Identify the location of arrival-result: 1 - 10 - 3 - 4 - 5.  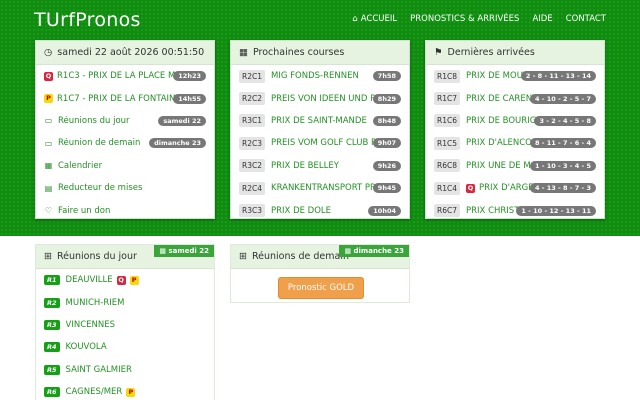
(562, 165).